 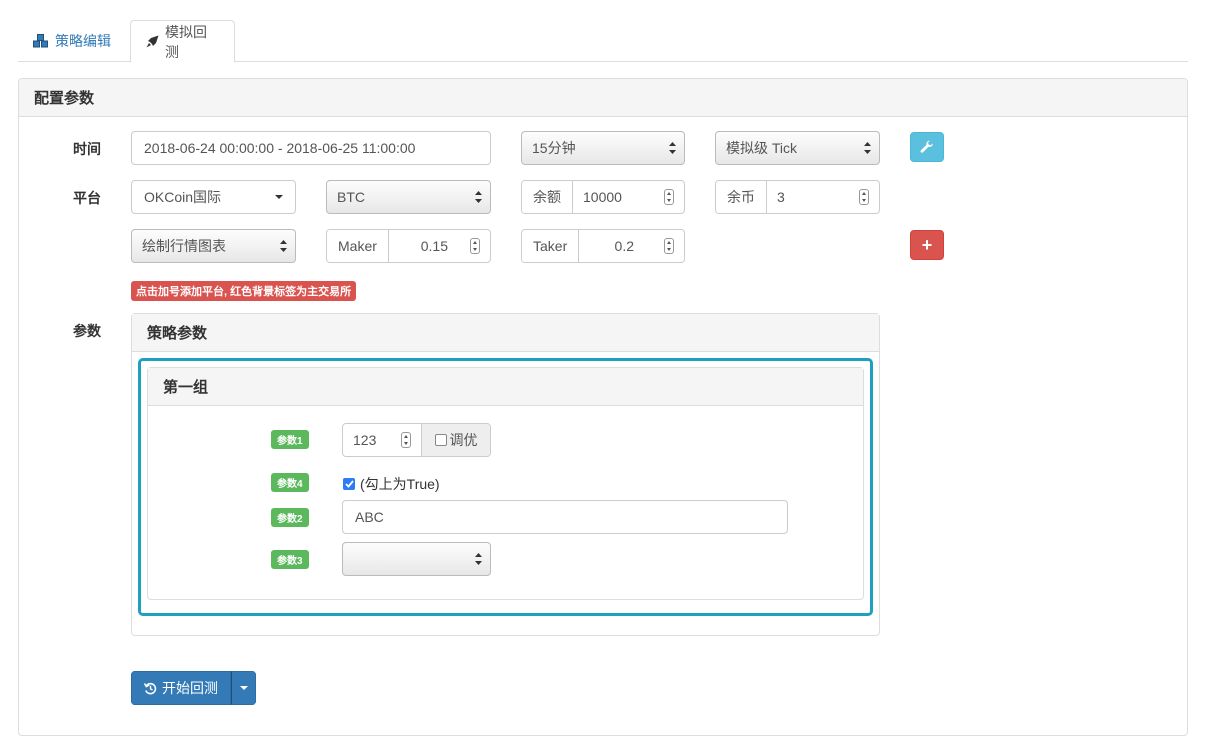 I want to click on tab-simulate-backtest: 模拟回测, so click(x=182, y=41).